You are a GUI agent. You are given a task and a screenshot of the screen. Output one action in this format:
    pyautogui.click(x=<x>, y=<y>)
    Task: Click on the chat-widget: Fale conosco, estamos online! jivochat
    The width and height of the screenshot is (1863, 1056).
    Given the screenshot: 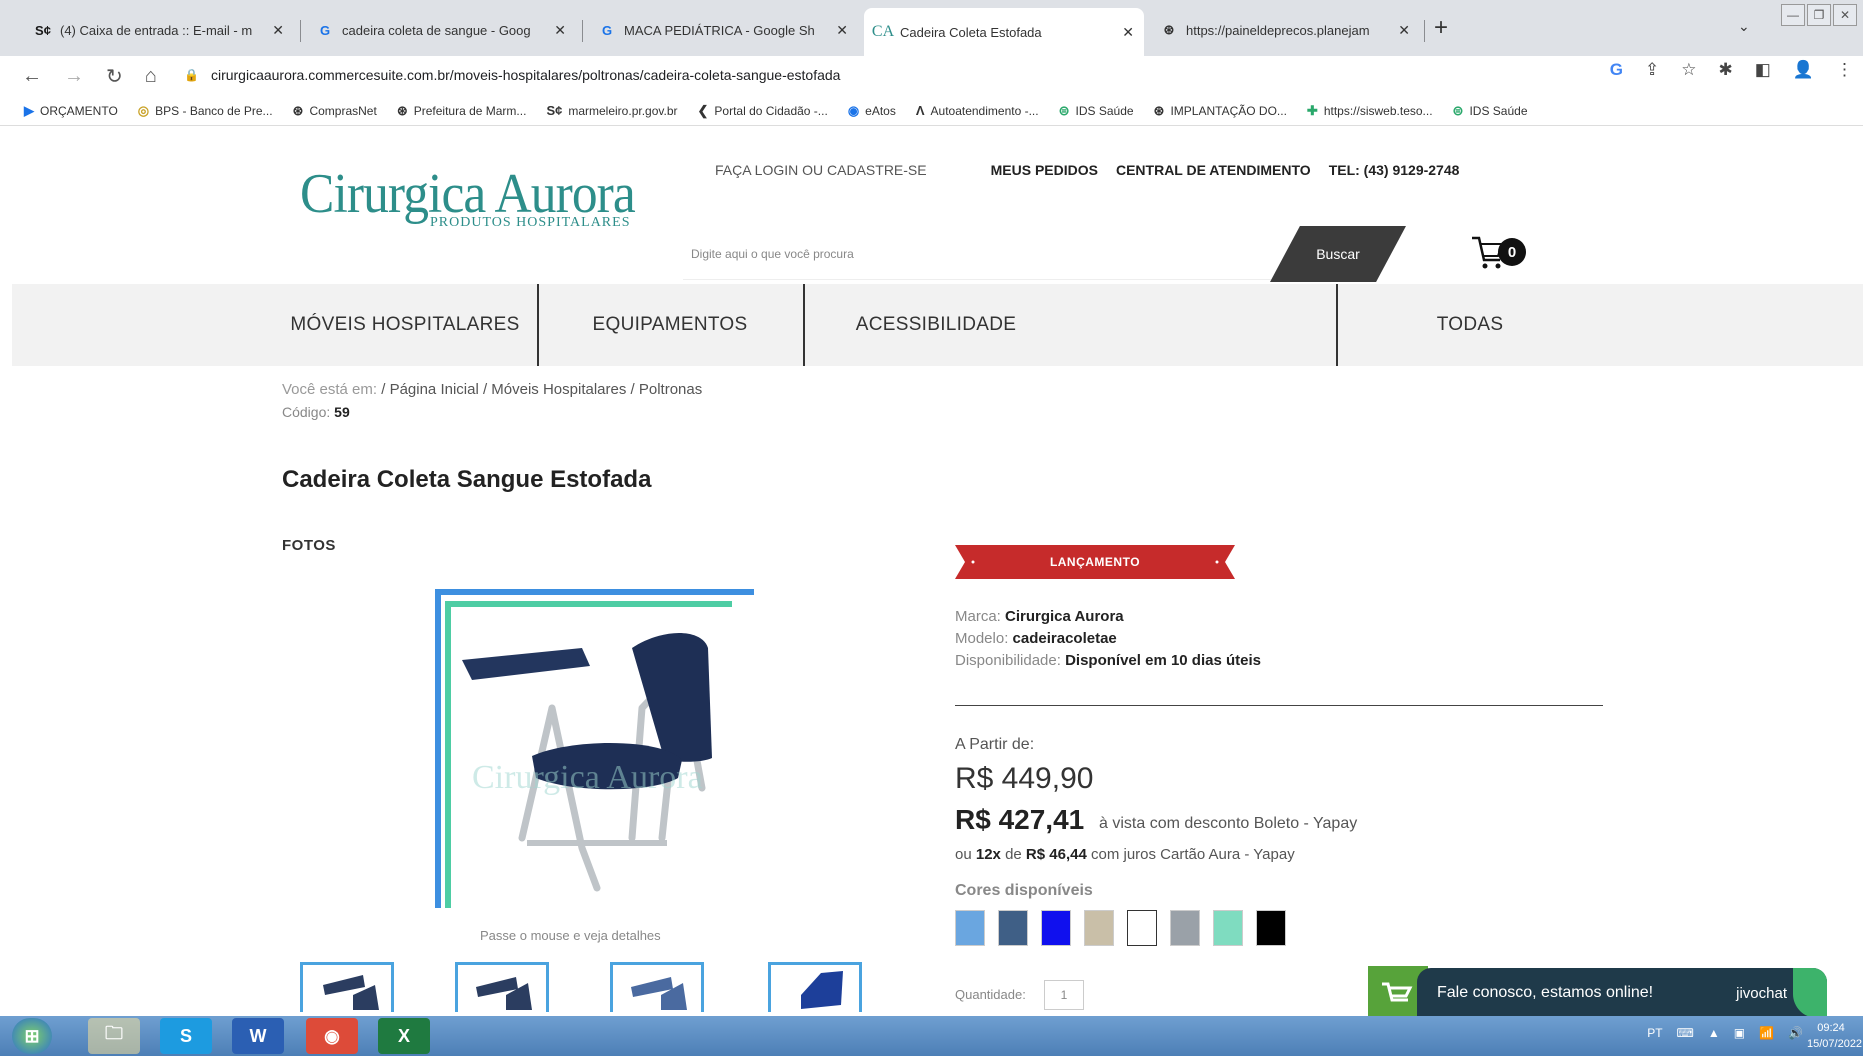 What is the action you would take?
    pyautogui.click(x=1622, y=993)
    